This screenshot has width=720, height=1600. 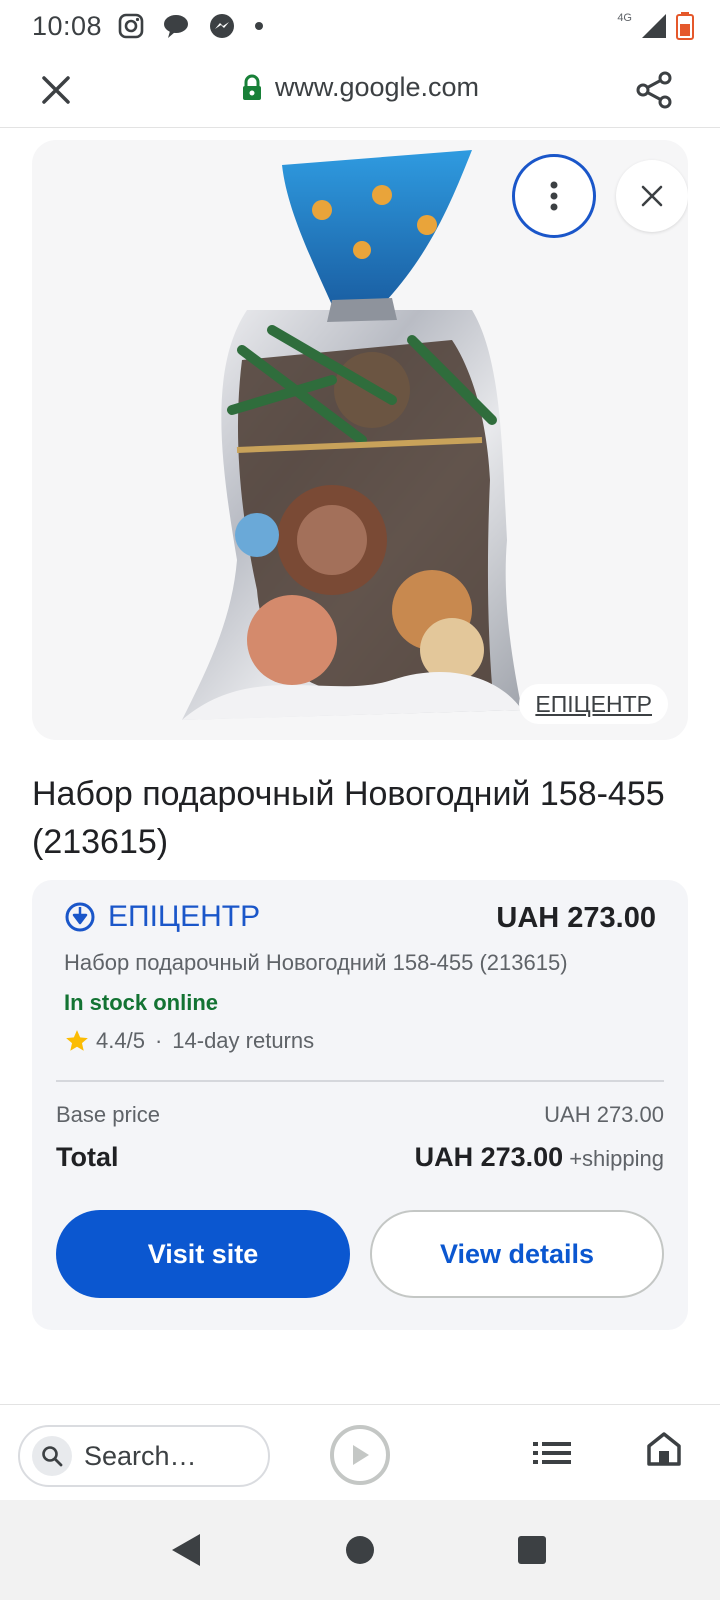 I want to click on list-icon, so click(x=552, y=1453).